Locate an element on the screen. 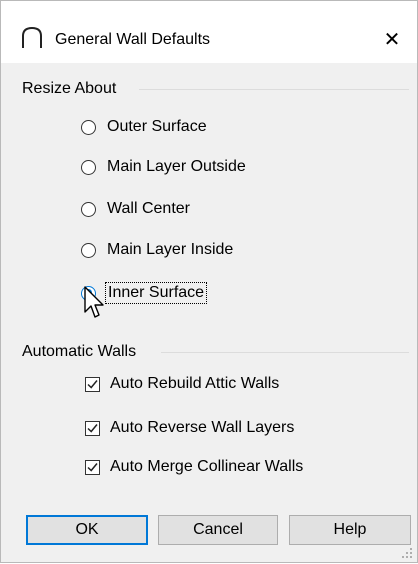 The width and height of the screenshot is (418, 564). arch-wall-icon is located at coordinates (32, 40).